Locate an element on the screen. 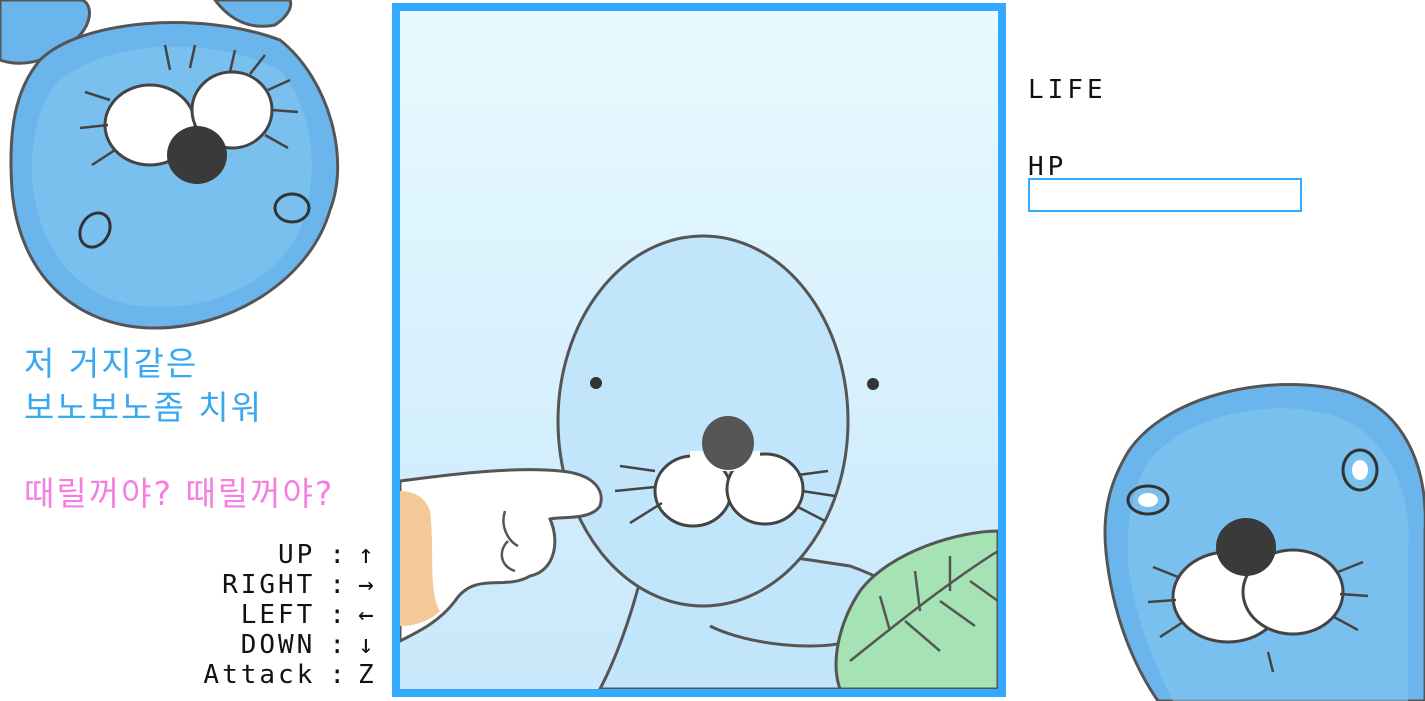 This screenshot has height=701, width=1425. bonobono-portrait-top-left is located at coordinates (170, 165).